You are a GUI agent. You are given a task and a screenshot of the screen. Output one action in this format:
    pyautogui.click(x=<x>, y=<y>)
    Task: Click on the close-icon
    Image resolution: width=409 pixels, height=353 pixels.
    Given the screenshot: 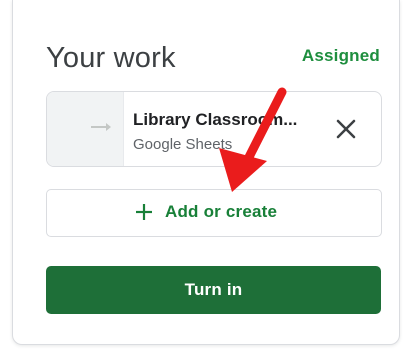 What is the action you would take?
    pyautogui.click(x=346, y=129)
    